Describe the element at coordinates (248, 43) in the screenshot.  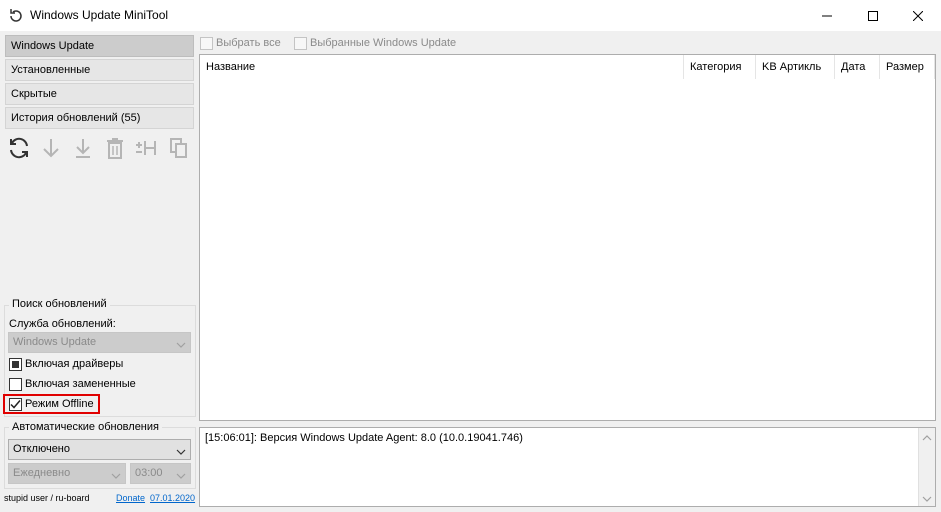
I see `select-all-label: Выбрать все` at that location.